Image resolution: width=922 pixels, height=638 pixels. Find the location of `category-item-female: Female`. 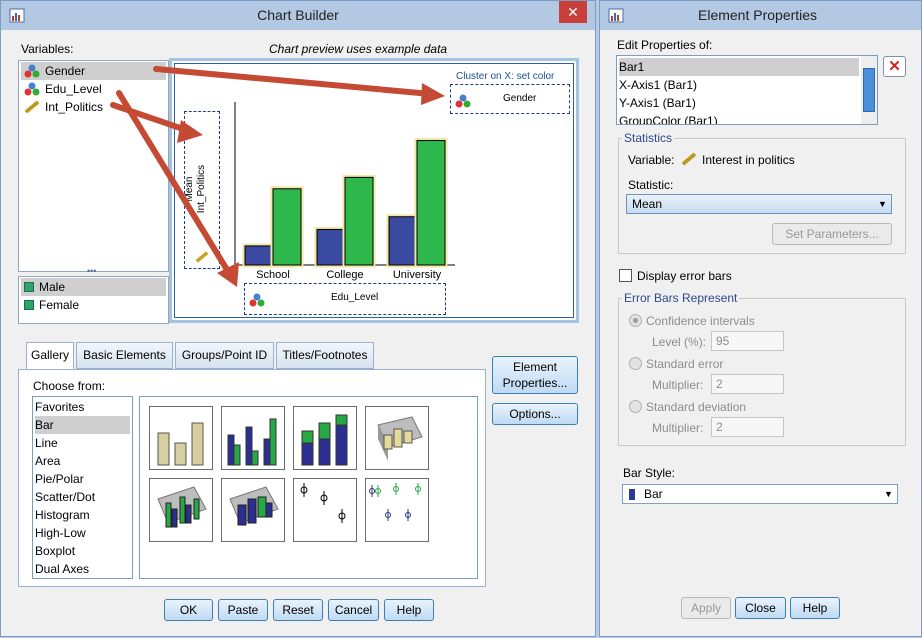

category-item-female: Female is located at coordinates (93, 305).